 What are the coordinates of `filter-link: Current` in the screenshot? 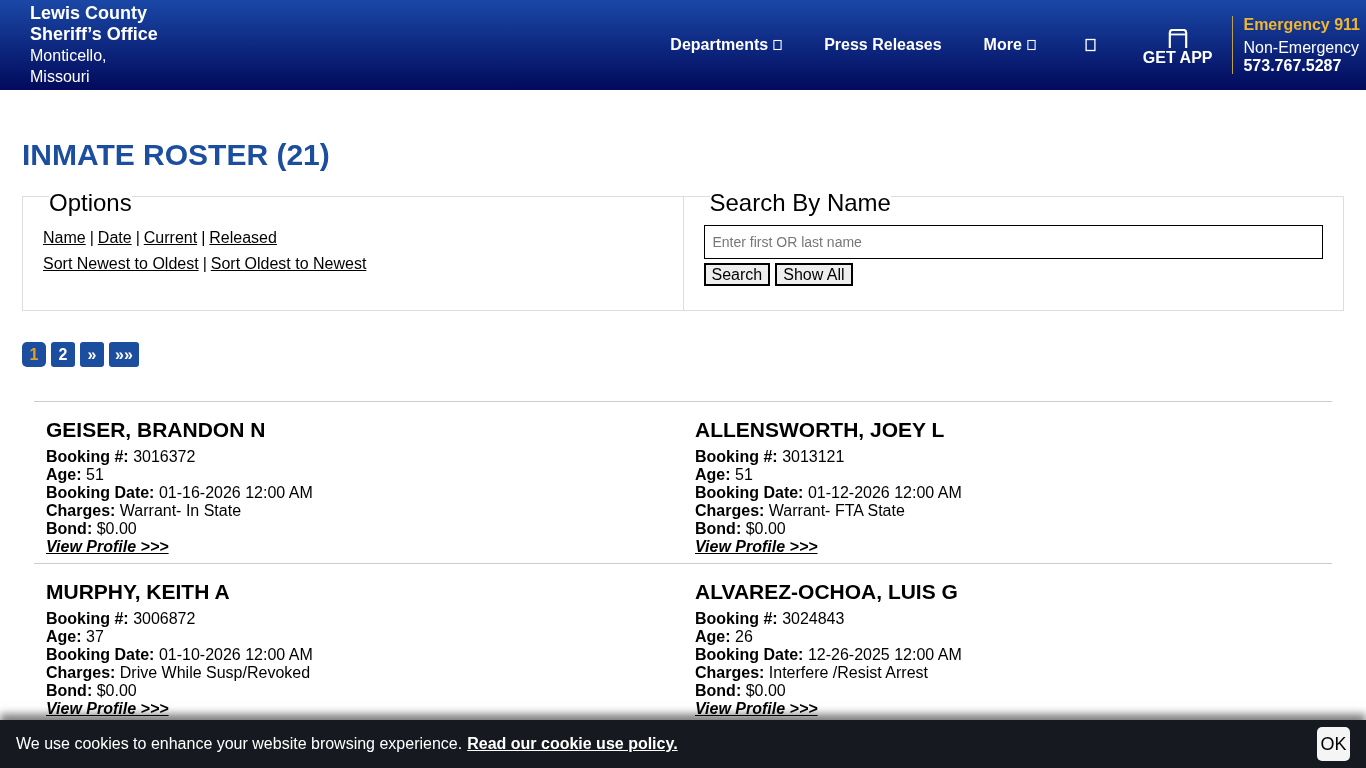 It's located at (170, 237).